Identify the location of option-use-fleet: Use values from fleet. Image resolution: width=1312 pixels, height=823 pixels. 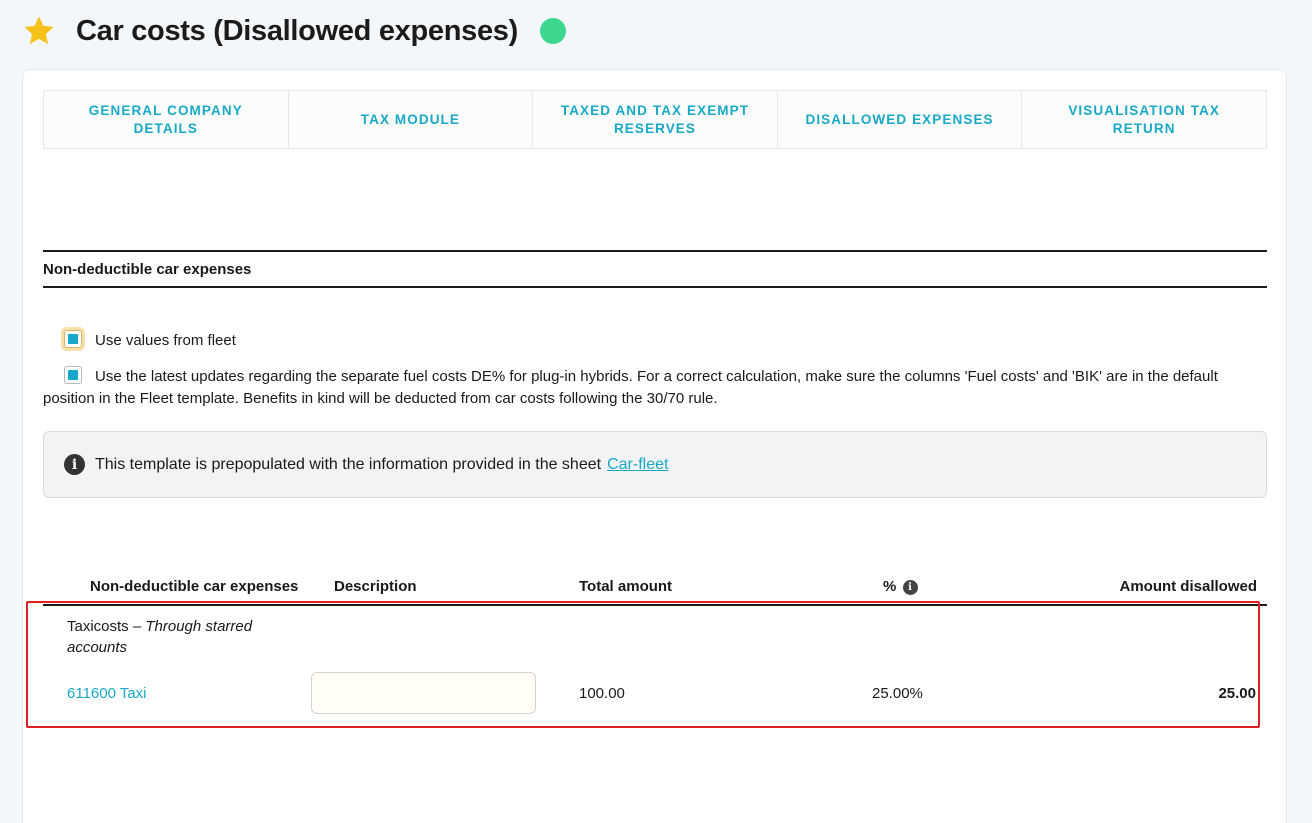
(655, 341).